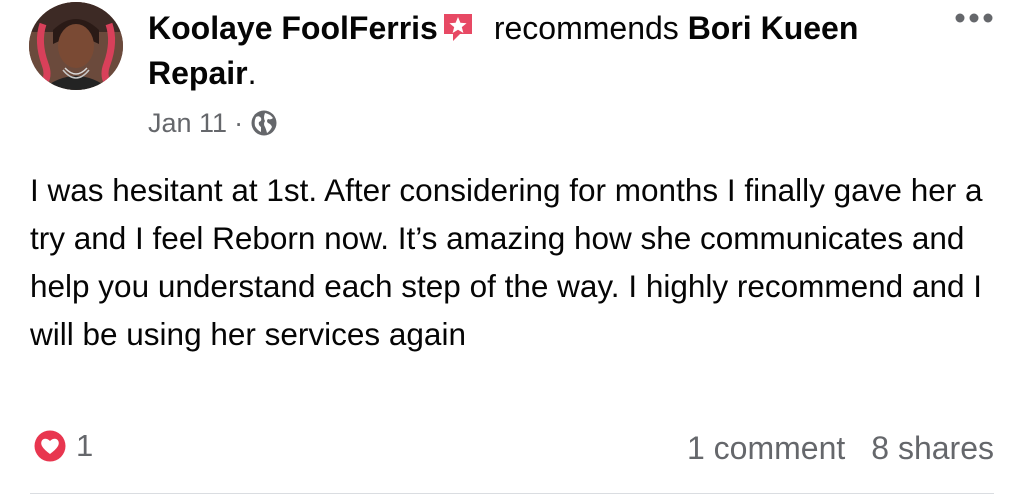 The image size is (1024, 498). Describe the element at coordinates (293, 28) in the screenshot. I see `author-name: Koolaye FoolFerris` at that location.